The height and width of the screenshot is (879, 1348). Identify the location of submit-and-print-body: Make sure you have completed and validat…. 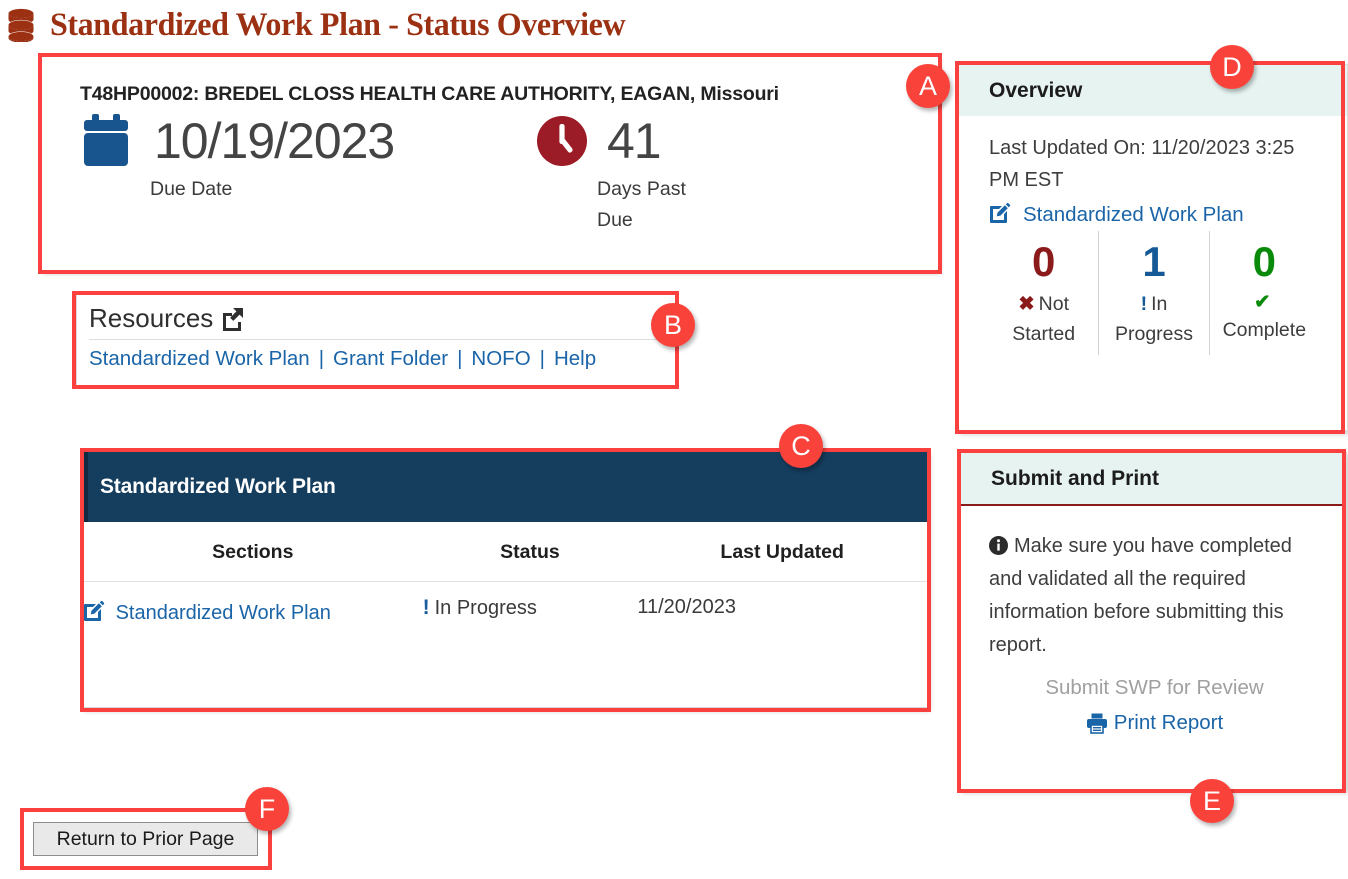
(1153, 623).